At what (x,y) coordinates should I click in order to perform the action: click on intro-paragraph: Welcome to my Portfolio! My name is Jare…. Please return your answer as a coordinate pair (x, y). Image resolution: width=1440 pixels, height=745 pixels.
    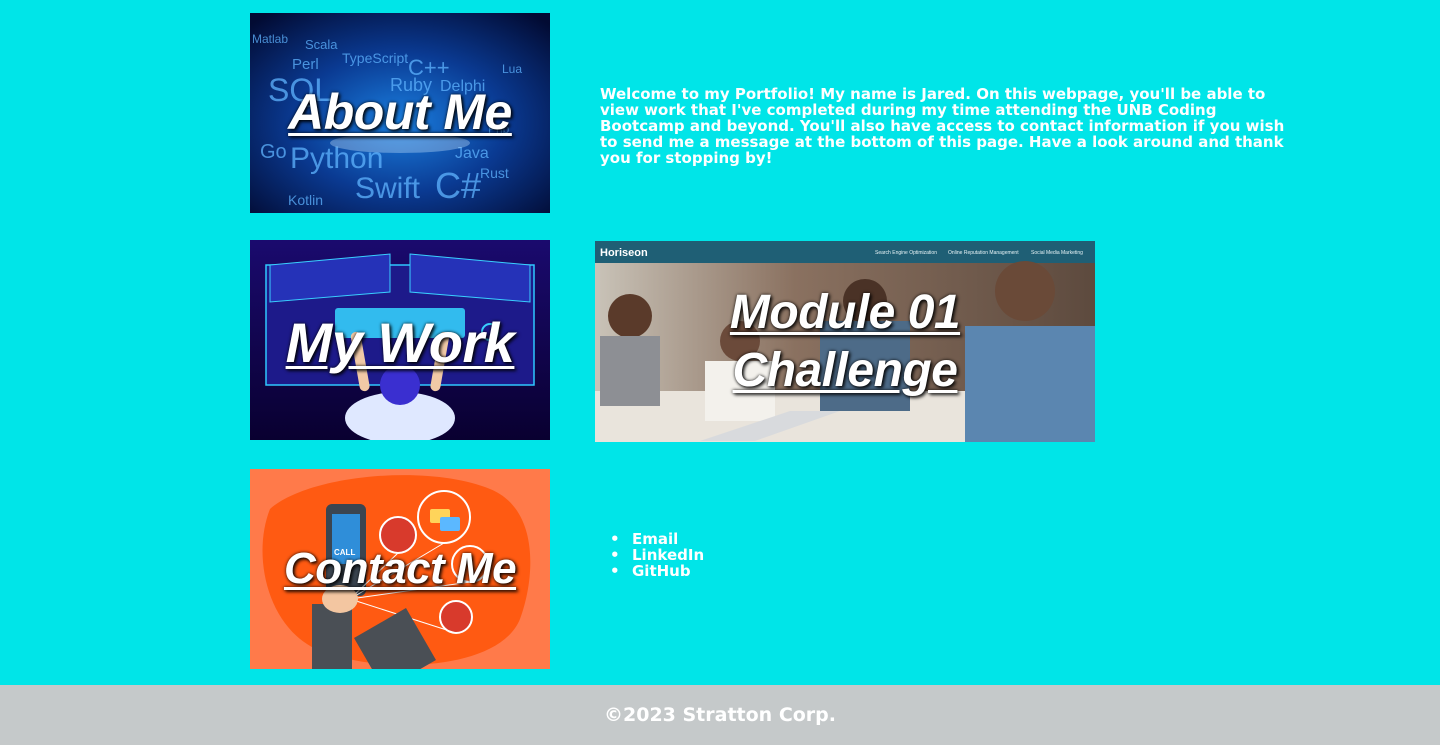
    Looking at the image, I should click on (942, 126).